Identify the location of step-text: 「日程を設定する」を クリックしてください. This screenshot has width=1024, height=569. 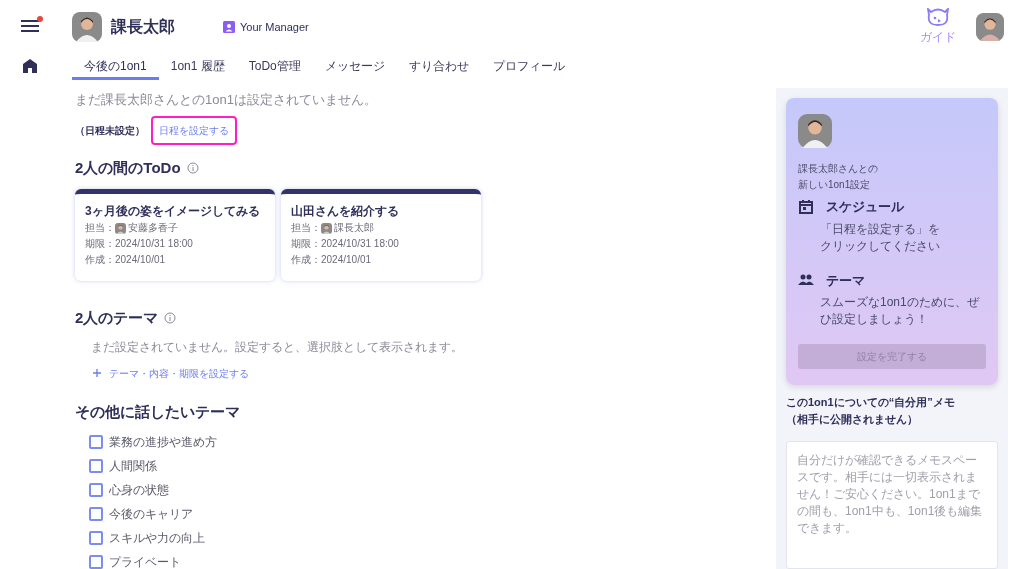
(880, 237).